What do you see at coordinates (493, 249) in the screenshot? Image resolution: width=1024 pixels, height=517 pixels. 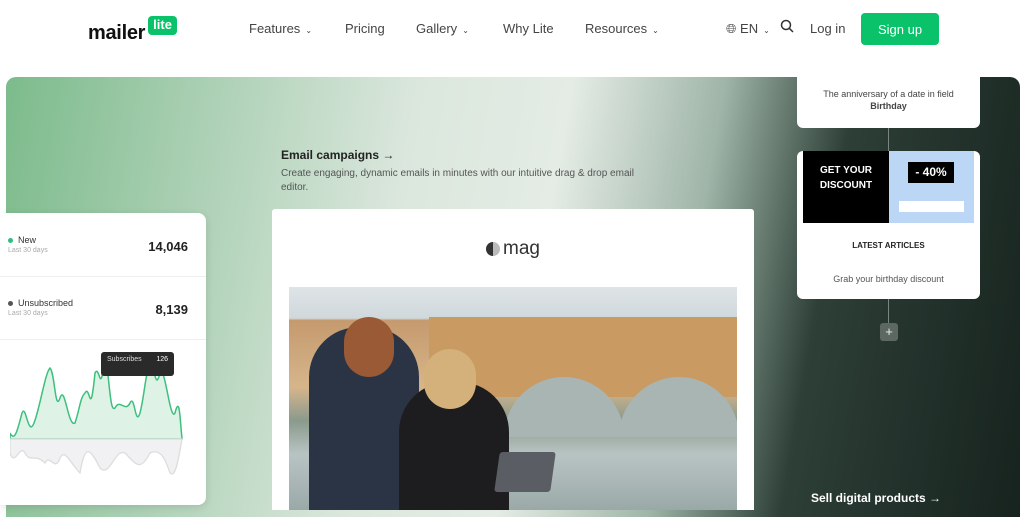 I see `mag-logo-icon` at bounding box center [493, 249].